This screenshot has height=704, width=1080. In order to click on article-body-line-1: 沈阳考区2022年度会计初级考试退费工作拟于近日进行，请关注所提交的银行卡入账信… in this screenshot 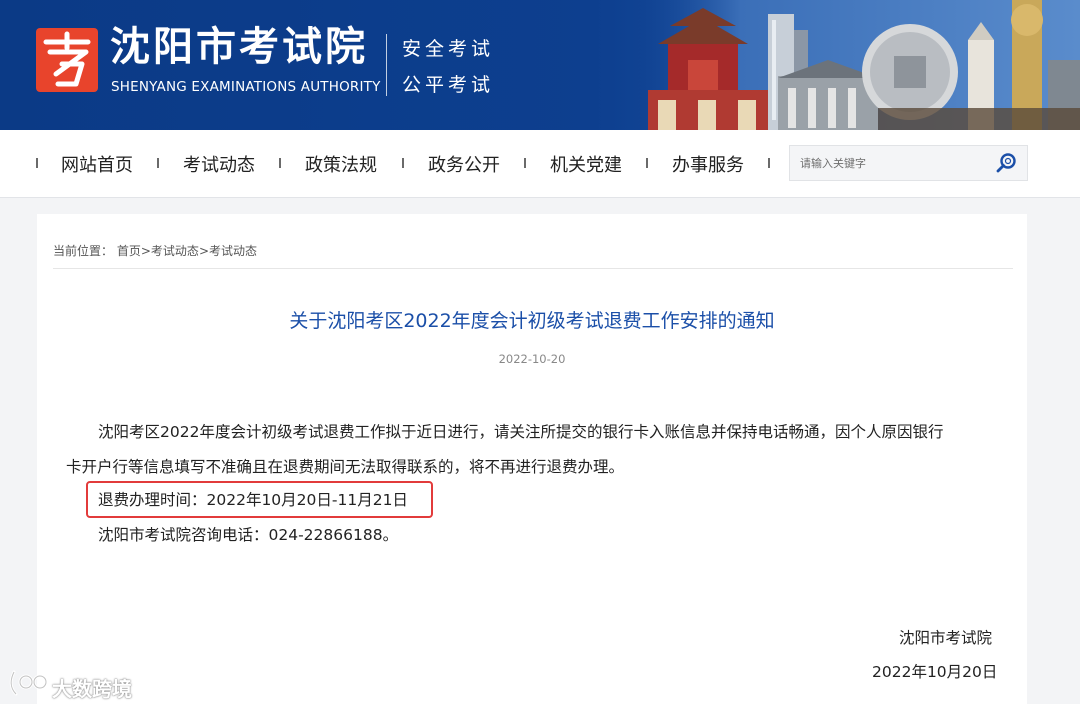, I will do `click(521, 432)`.